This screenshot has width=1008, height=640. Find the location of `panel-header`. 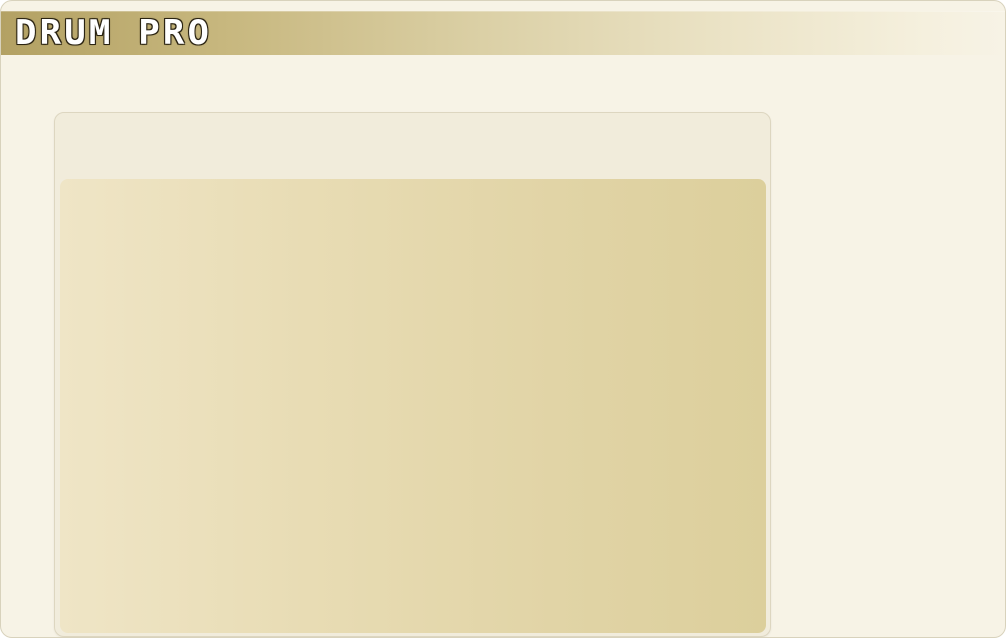

panel-header is located at coordinates (412, 146).